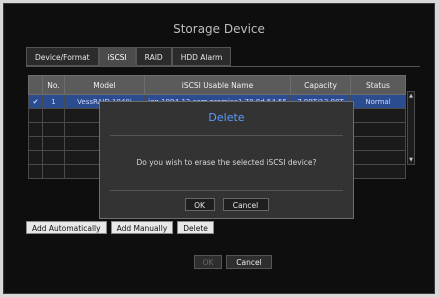 Image resolution: width=439 pixels, height=297 pixels. Describe the element at coordinates (411, 128) in the screenshot. I see `table-scrollbar: ▲ ▼` at that location.